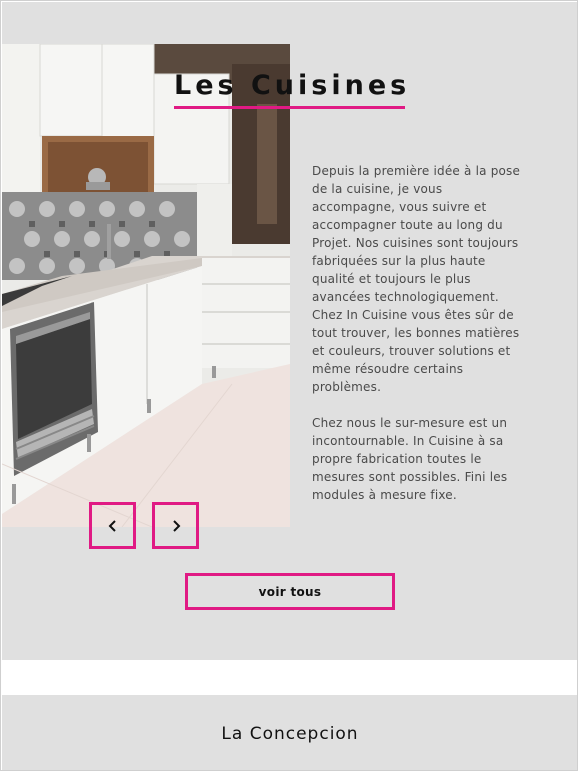  I want to click on section-divider, so click(290, 677).